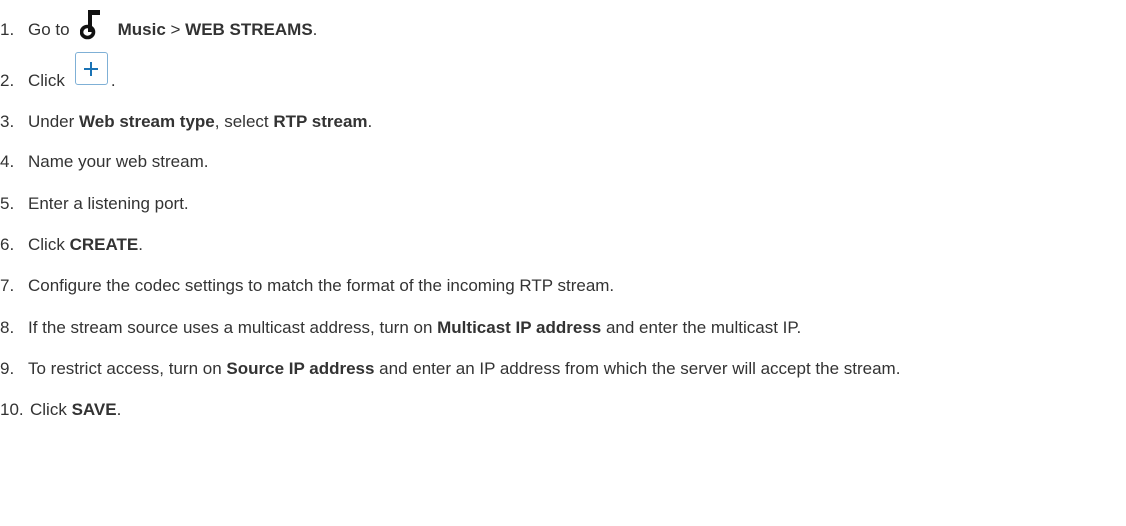 The width and height of the screenshot is (1126, 526). I want to click on step-4: 4. Name your web stream., so click(104, 162).